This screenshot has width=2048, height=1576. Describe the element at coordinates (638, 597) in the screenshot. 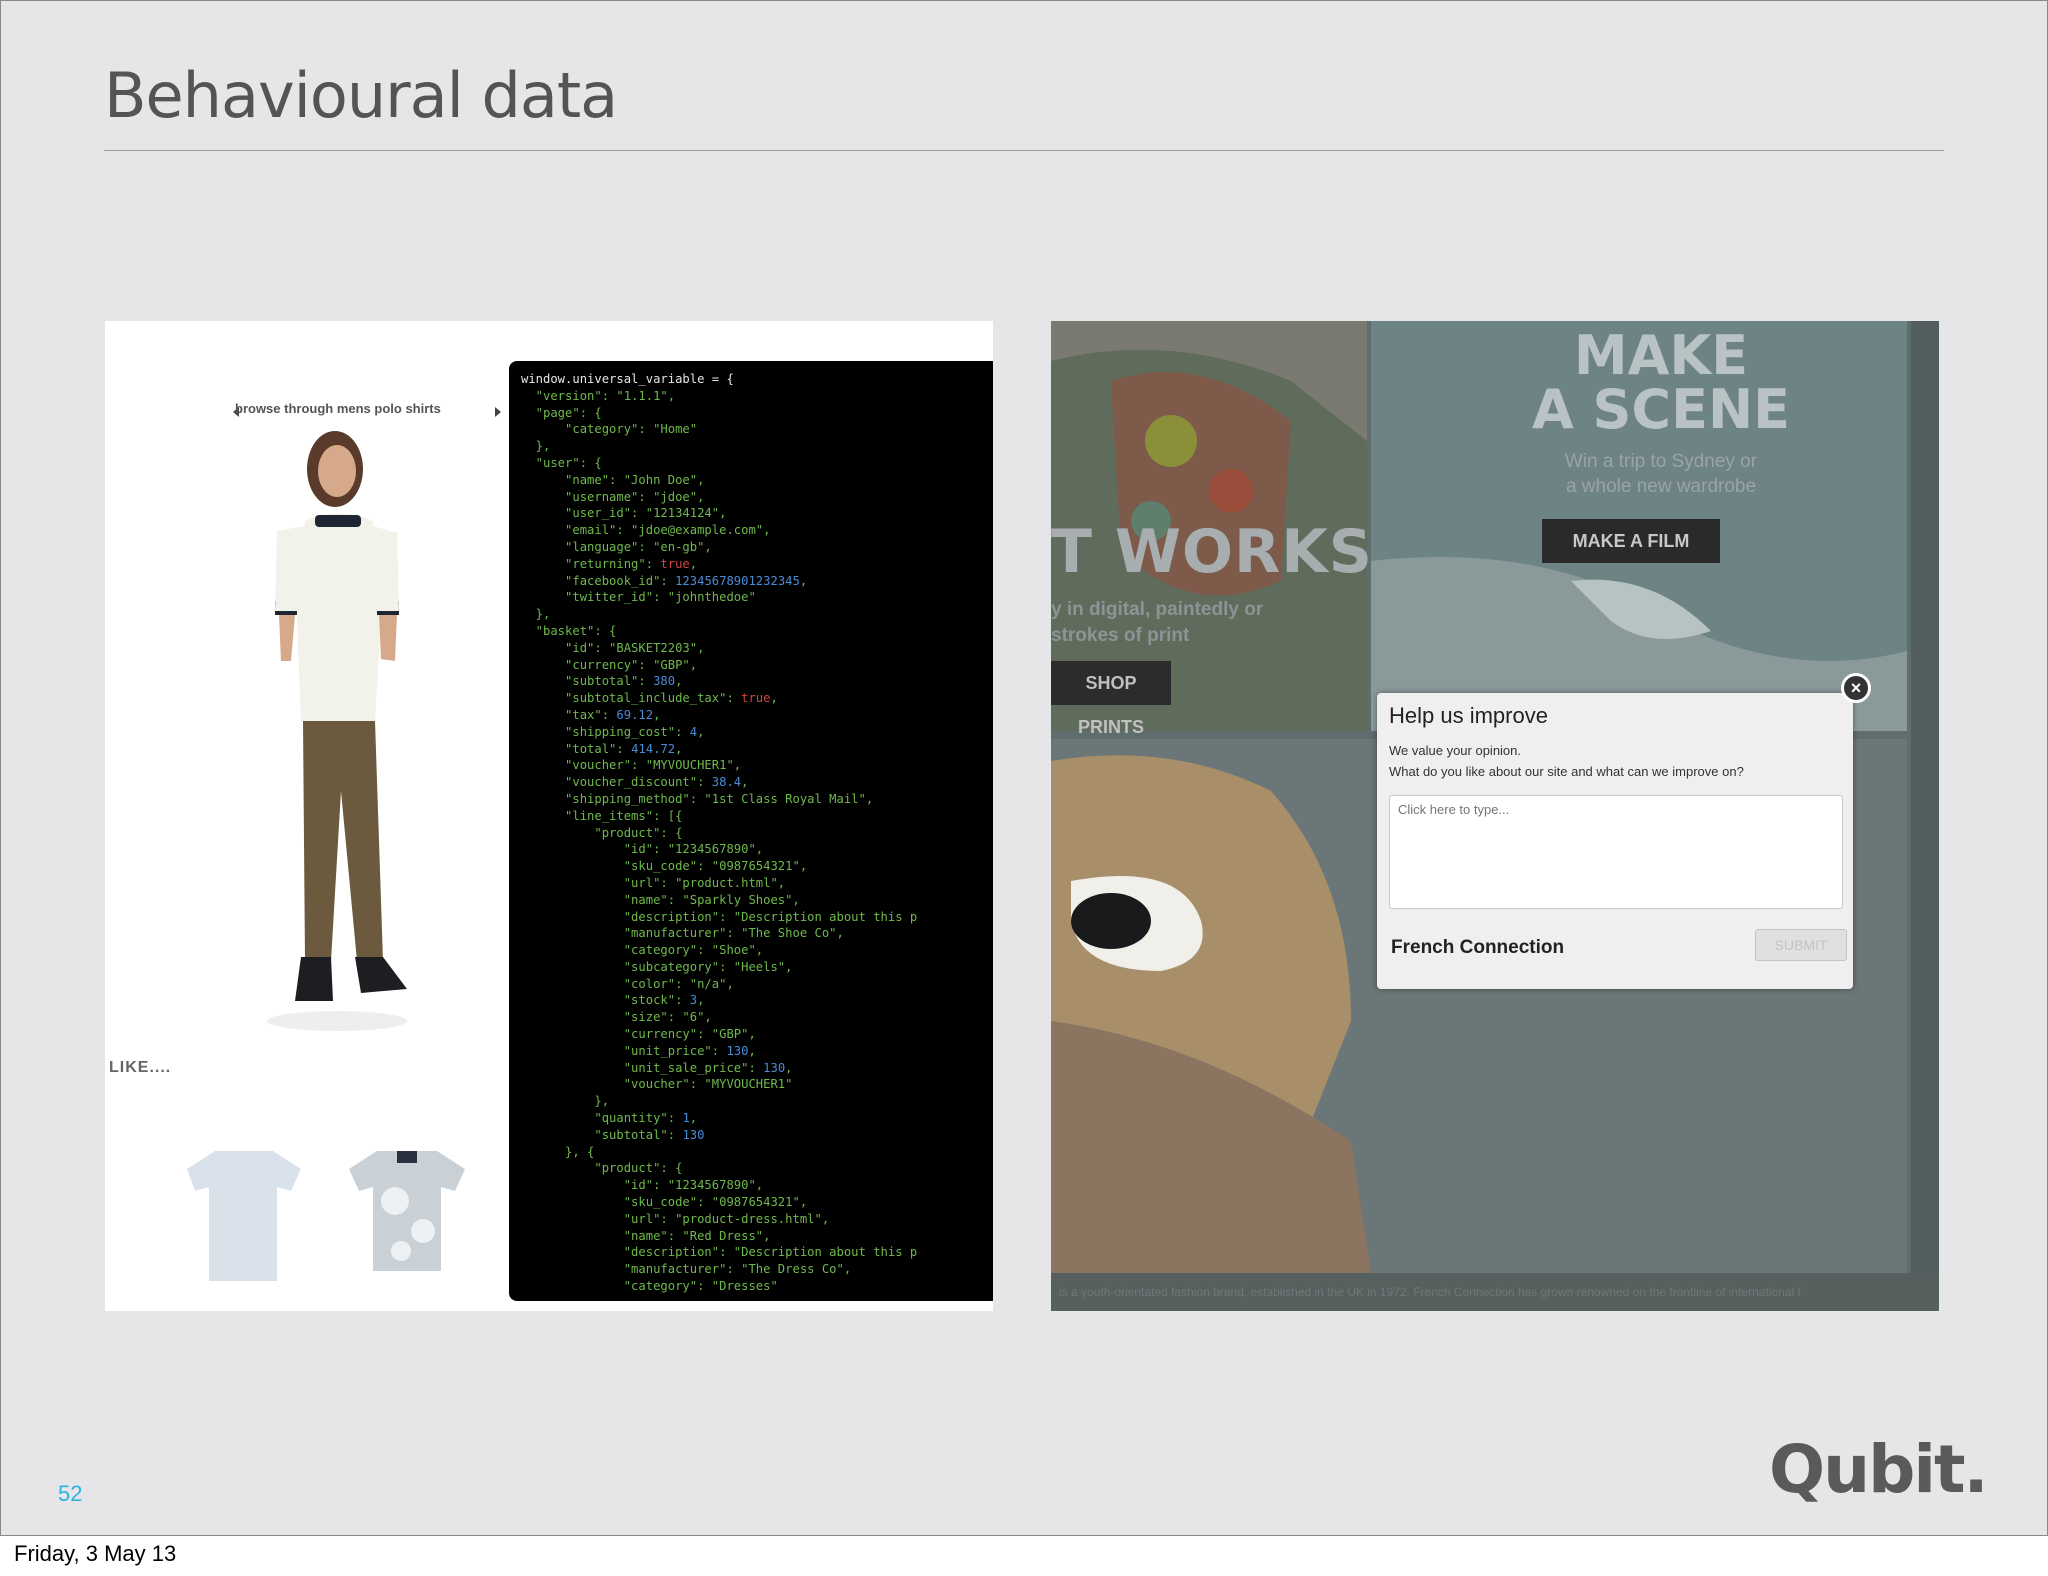

I see `code-line: "twitter_id": "johnthedoe"` at that location.